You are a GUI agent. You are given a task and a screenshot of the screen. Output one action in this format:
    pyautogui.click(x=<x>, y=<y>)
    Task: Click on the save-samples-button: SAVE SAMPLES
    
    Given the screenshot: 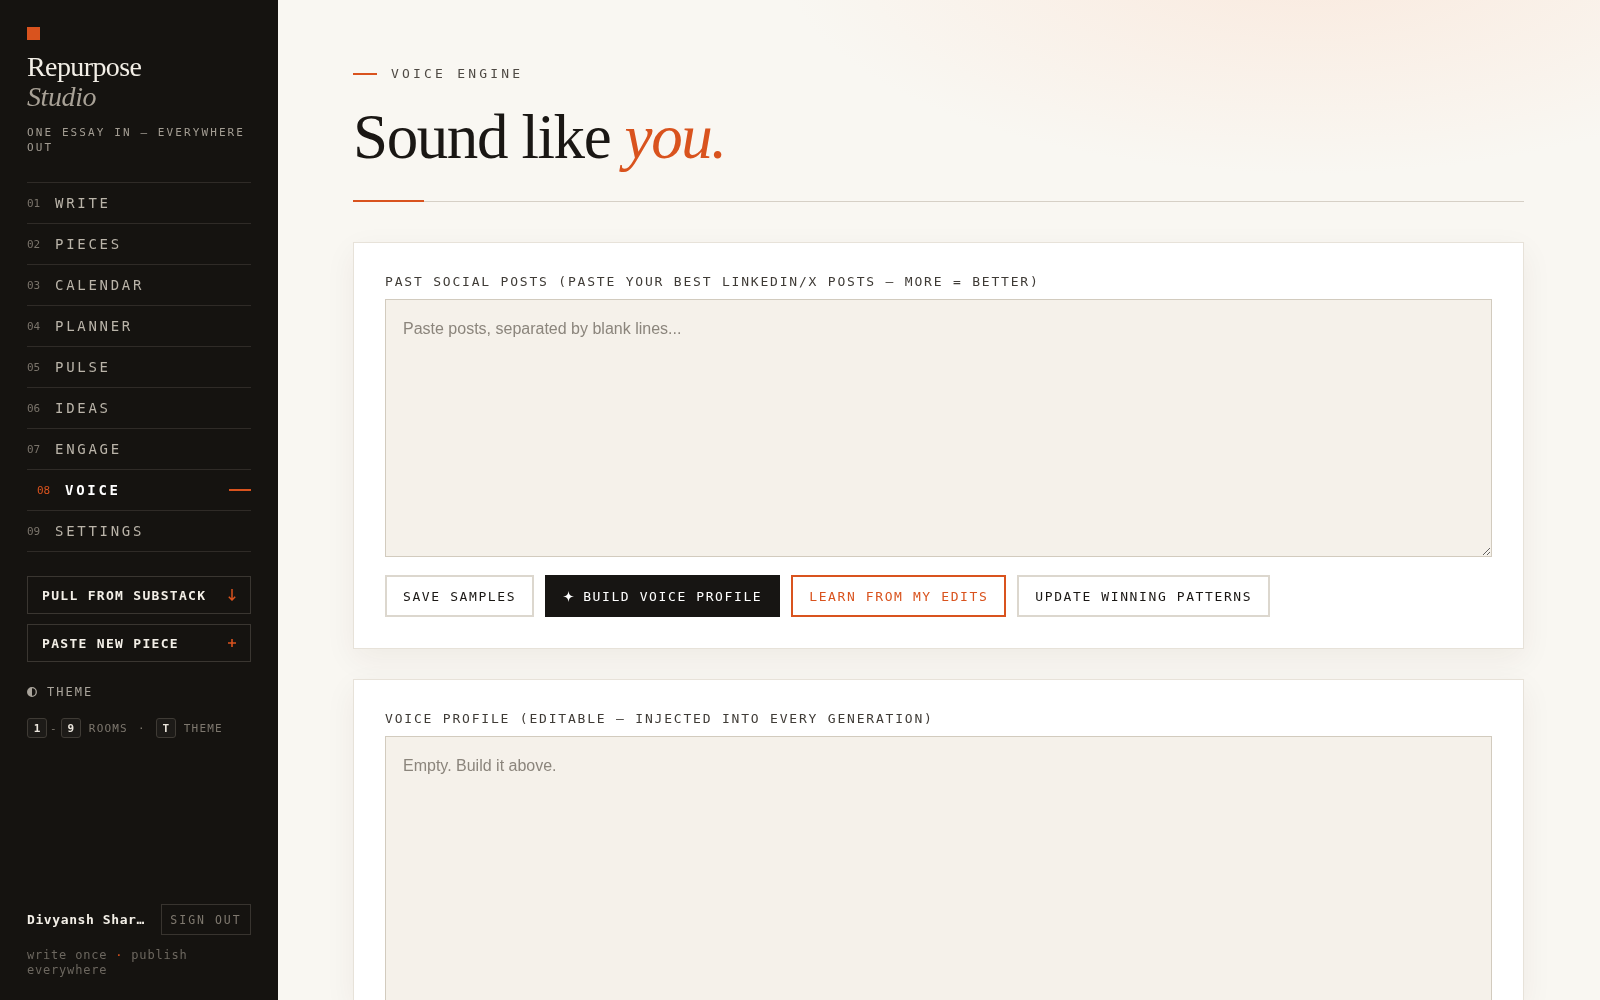 What is the action you would take?
    pyautogui.click(x=460, y=596)
    